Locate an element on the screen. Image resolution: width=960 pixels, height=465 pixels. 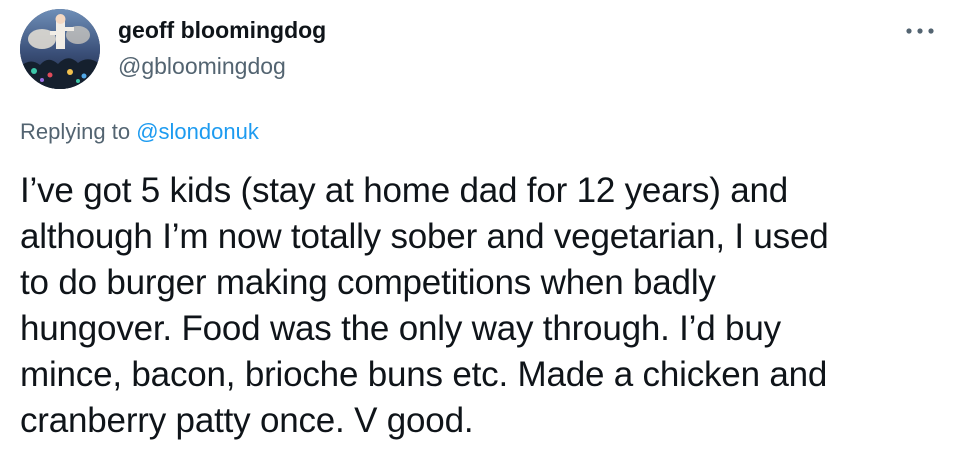
replying-to-label: Replying to is located at coordinates (78, 131).